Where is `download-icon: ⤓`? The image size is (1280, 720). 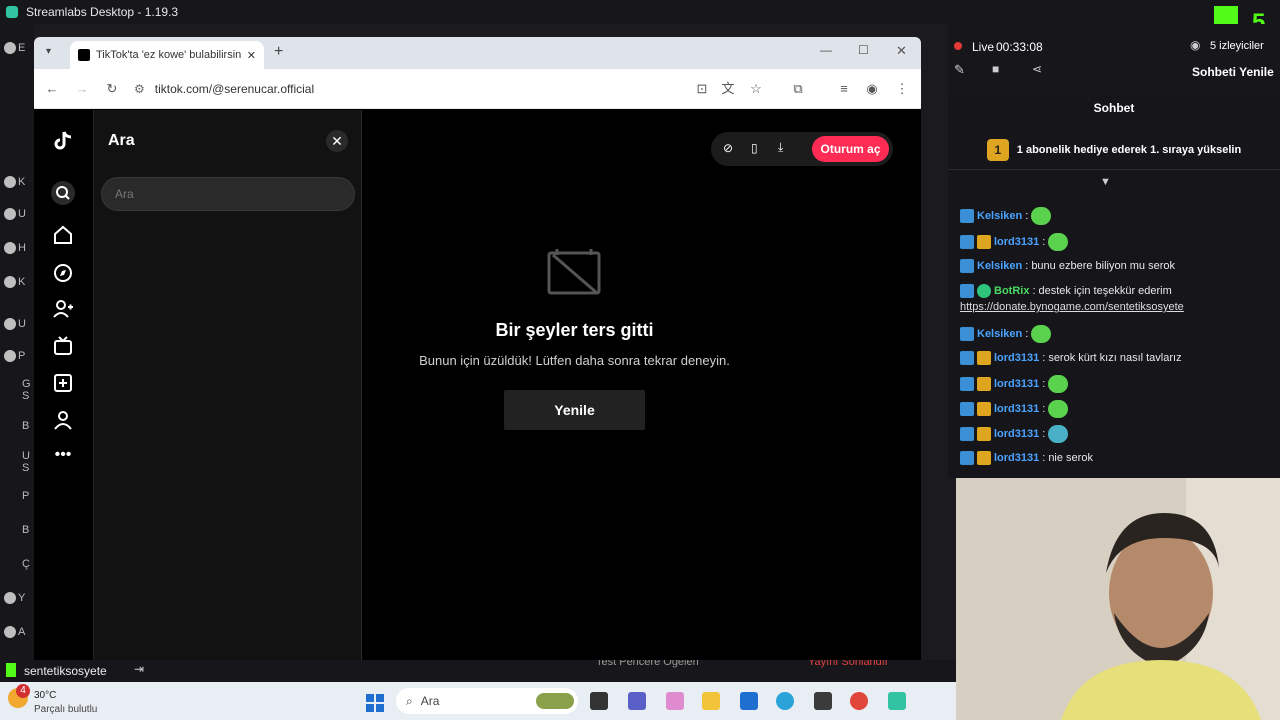
download-icon: ⤓ is located at coordinates (780, 147).